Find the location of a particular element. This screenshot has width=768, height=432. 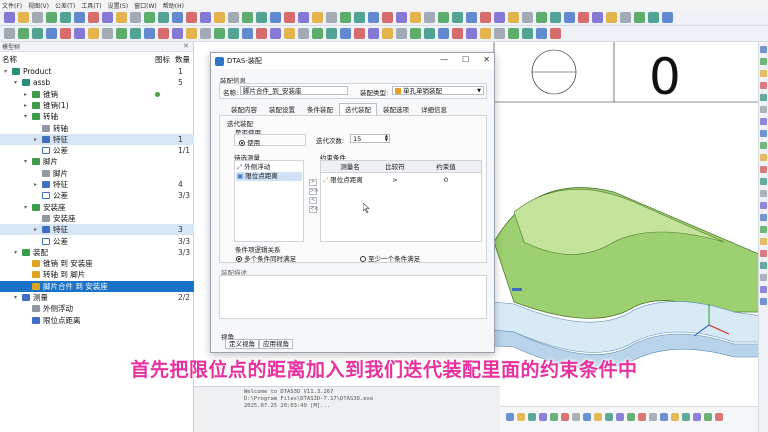

list-item: ▣ 限位点距离 is located at coordinates (269, 176).